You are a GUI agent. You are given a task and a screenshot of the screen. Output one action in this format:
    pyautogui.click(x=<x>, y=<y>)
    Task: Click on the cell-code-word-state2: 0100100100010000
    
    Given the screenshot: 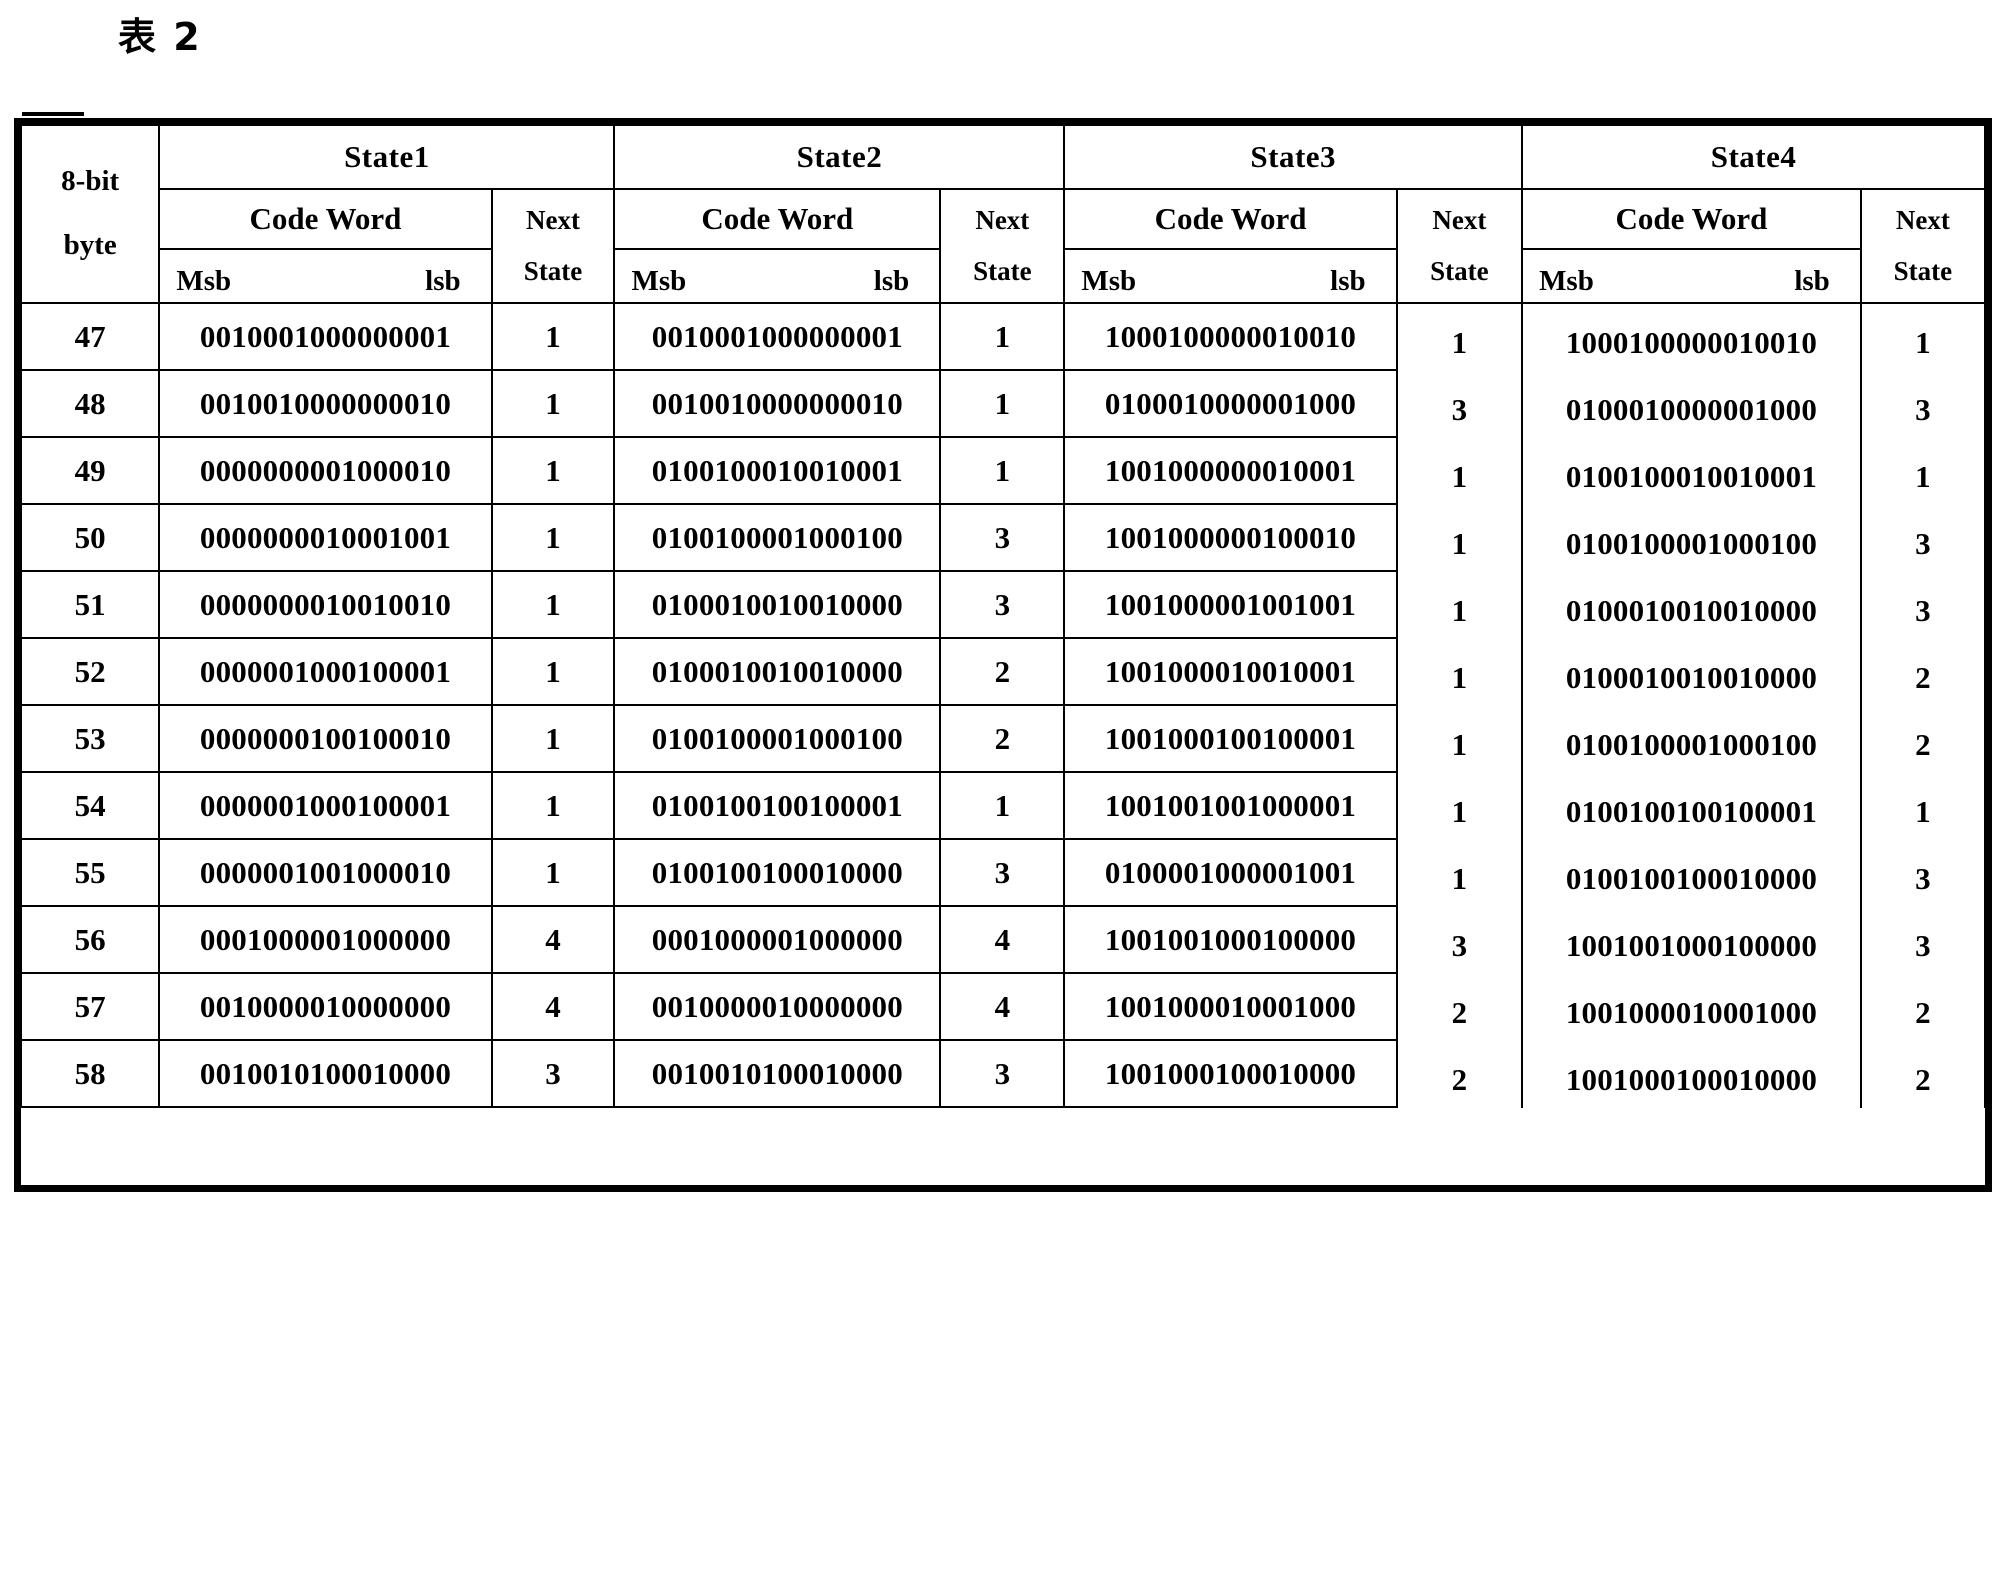 What is the action you would take?
    pyautogui.click(x=777, y=872)
    